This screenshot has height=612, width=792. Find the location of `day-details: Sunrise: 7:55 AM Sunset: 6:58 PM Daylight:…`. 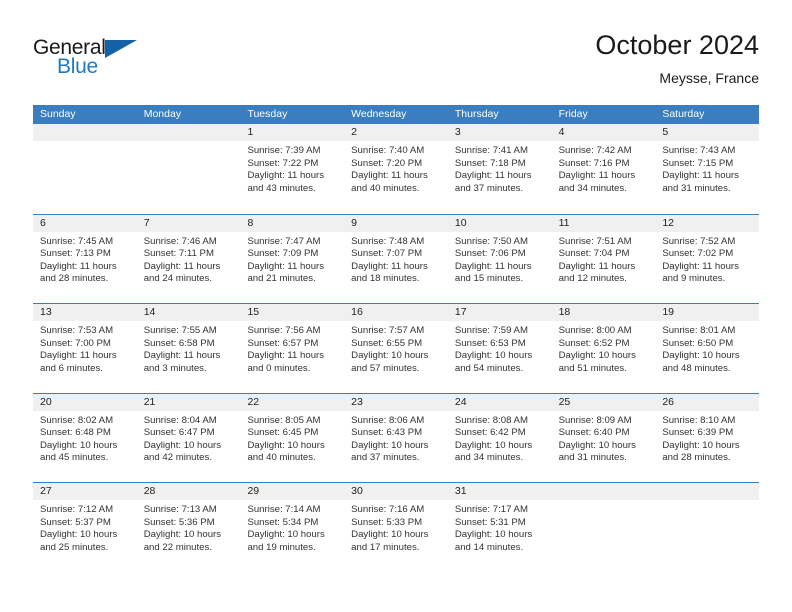

day-details: Sunrise: 7:55 AM Sunset: 6:58 PM Daylight:… is located at coordinates (189, 348).